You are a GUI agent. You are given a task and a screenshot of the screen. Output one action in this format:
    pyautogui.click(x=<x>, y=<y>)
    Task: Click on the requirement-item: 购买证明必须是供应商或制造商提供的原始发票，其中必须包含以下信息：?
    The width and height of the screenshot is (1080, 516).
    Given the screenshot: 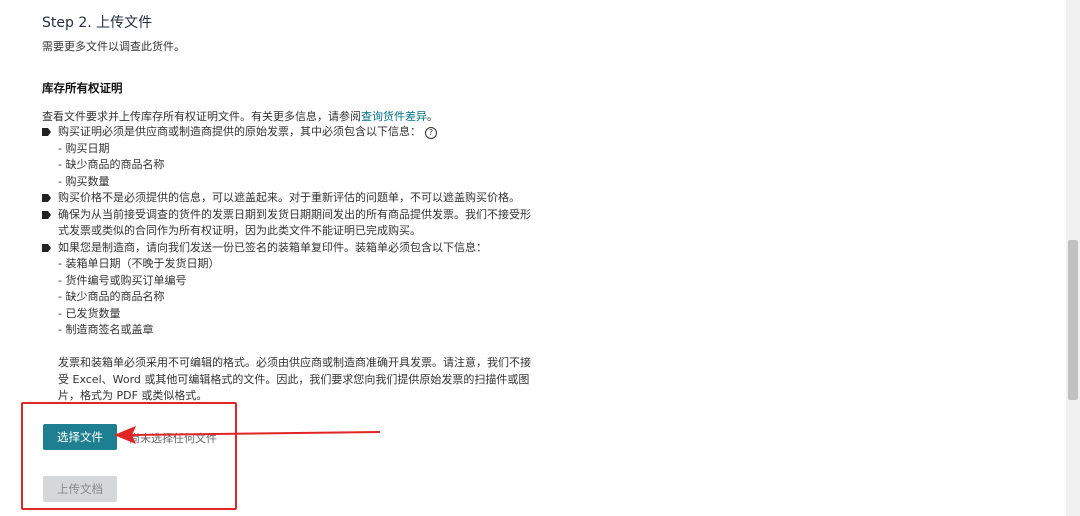 What is the action you would take?
    pyautogui.click(x=302, y=132)
    